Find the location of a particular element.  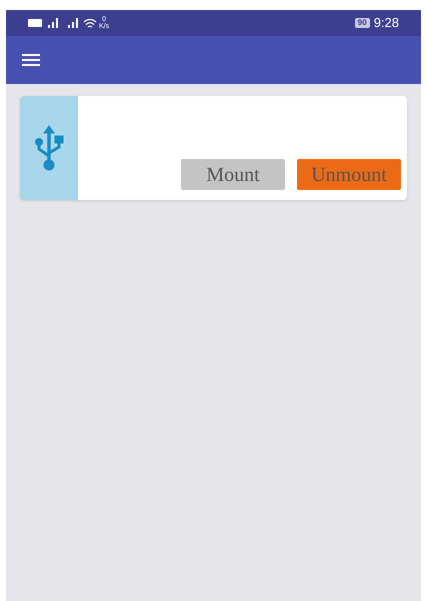

clock-time: 9:28 is located at coordinates (386, 23).